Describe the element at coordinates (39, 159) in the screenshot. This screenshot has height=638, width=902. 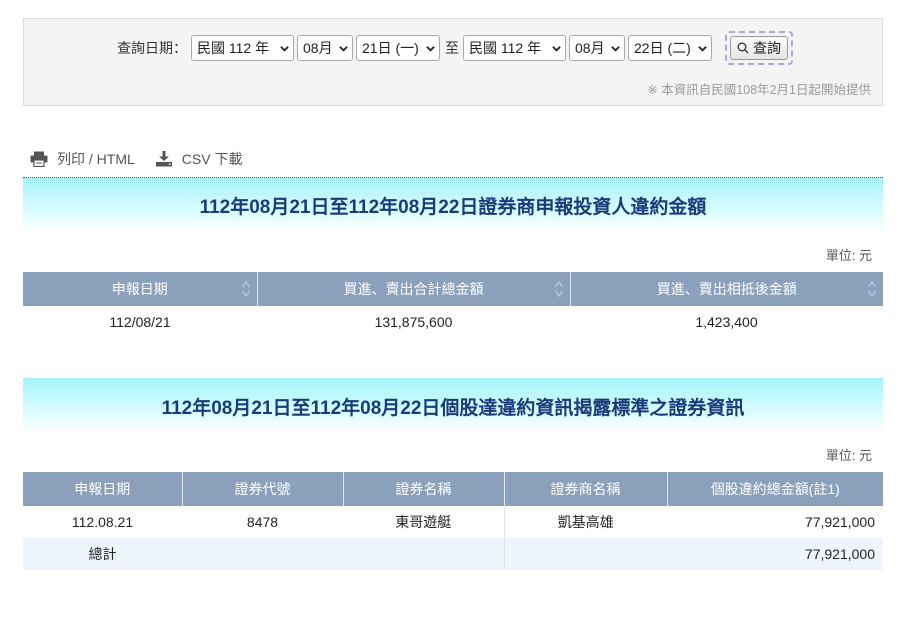
I see `printer-icon` at that location.